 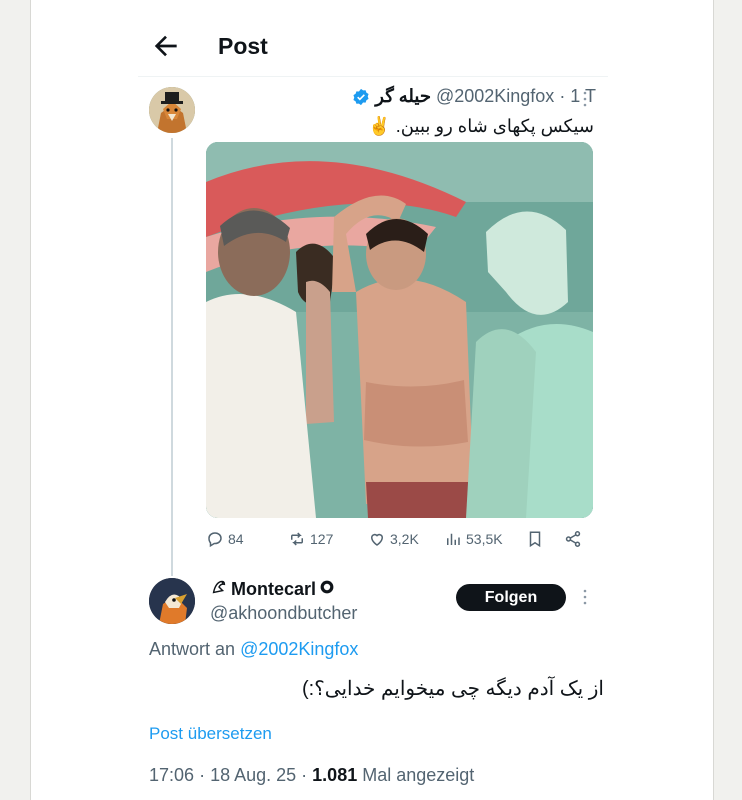 I want to click on page-title: Post, so click(x=243, y=46).